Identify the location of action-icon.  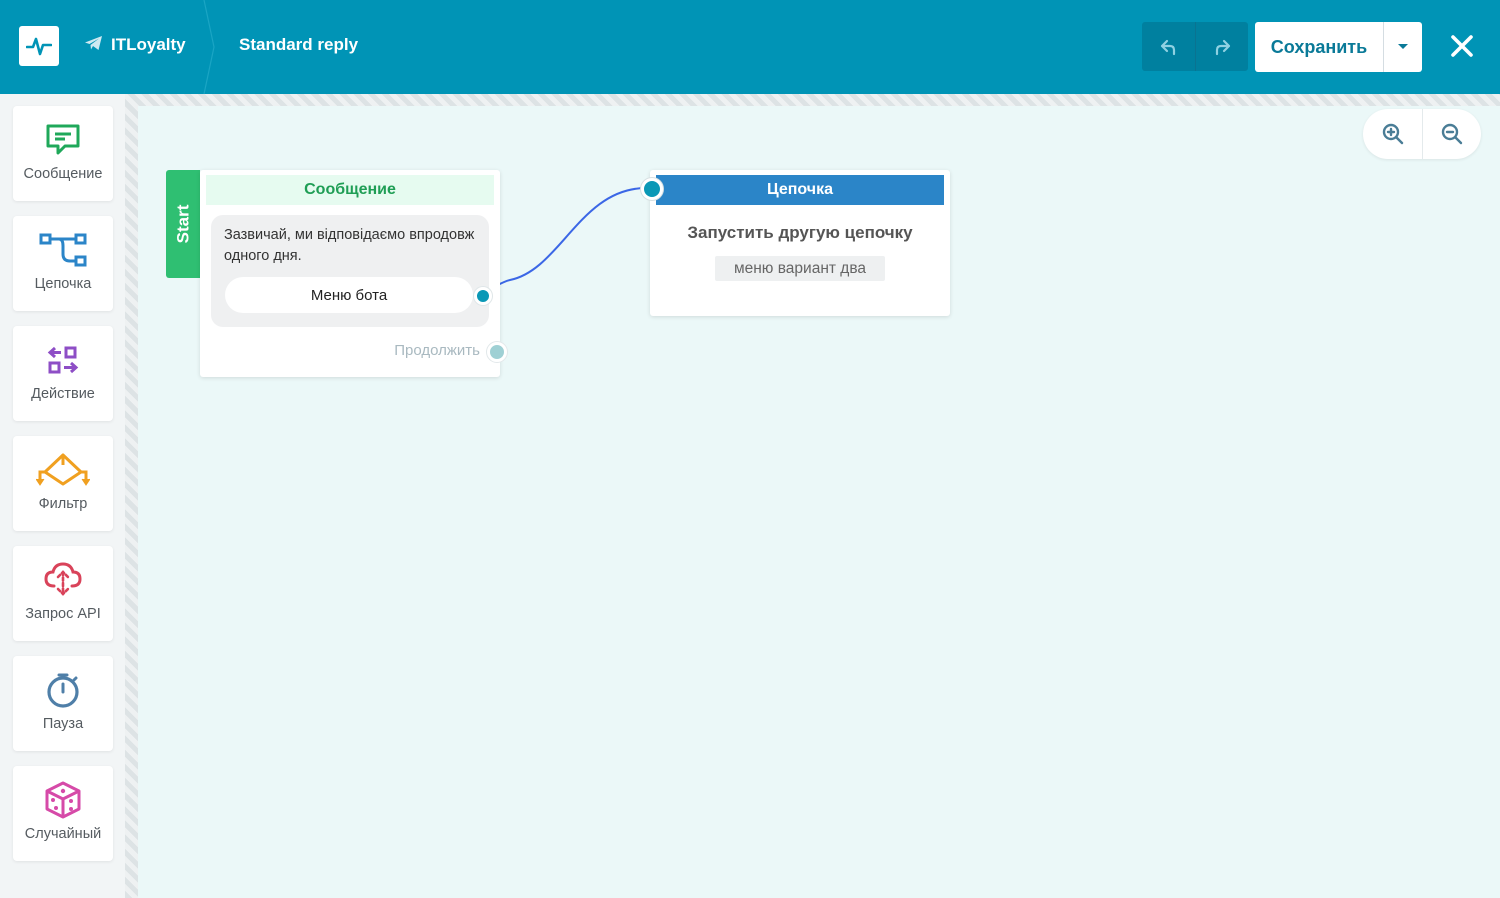
(63, 360).